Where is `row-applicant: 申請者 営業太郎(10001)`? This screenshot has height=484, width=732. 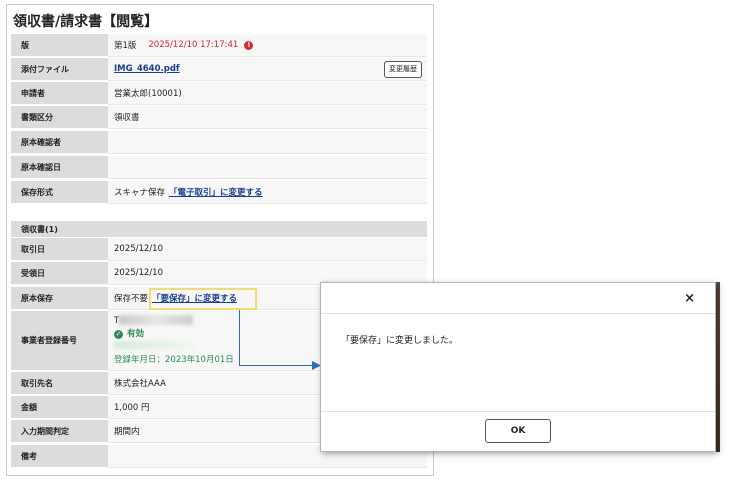 row-applicant: 申請者 営業太郎(10001) is located at coordinates (219, 93).